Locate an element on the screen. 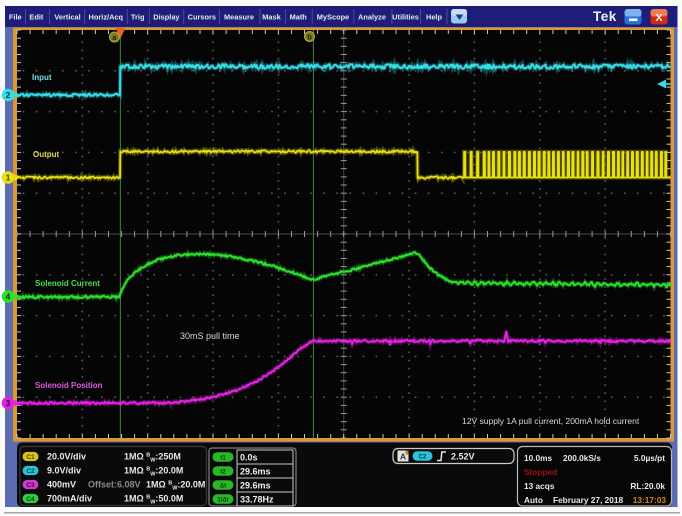 Image resolution: width=682 pixels, height=516 pixels. svg-text: Utilities is located at coordinates (405, 17).